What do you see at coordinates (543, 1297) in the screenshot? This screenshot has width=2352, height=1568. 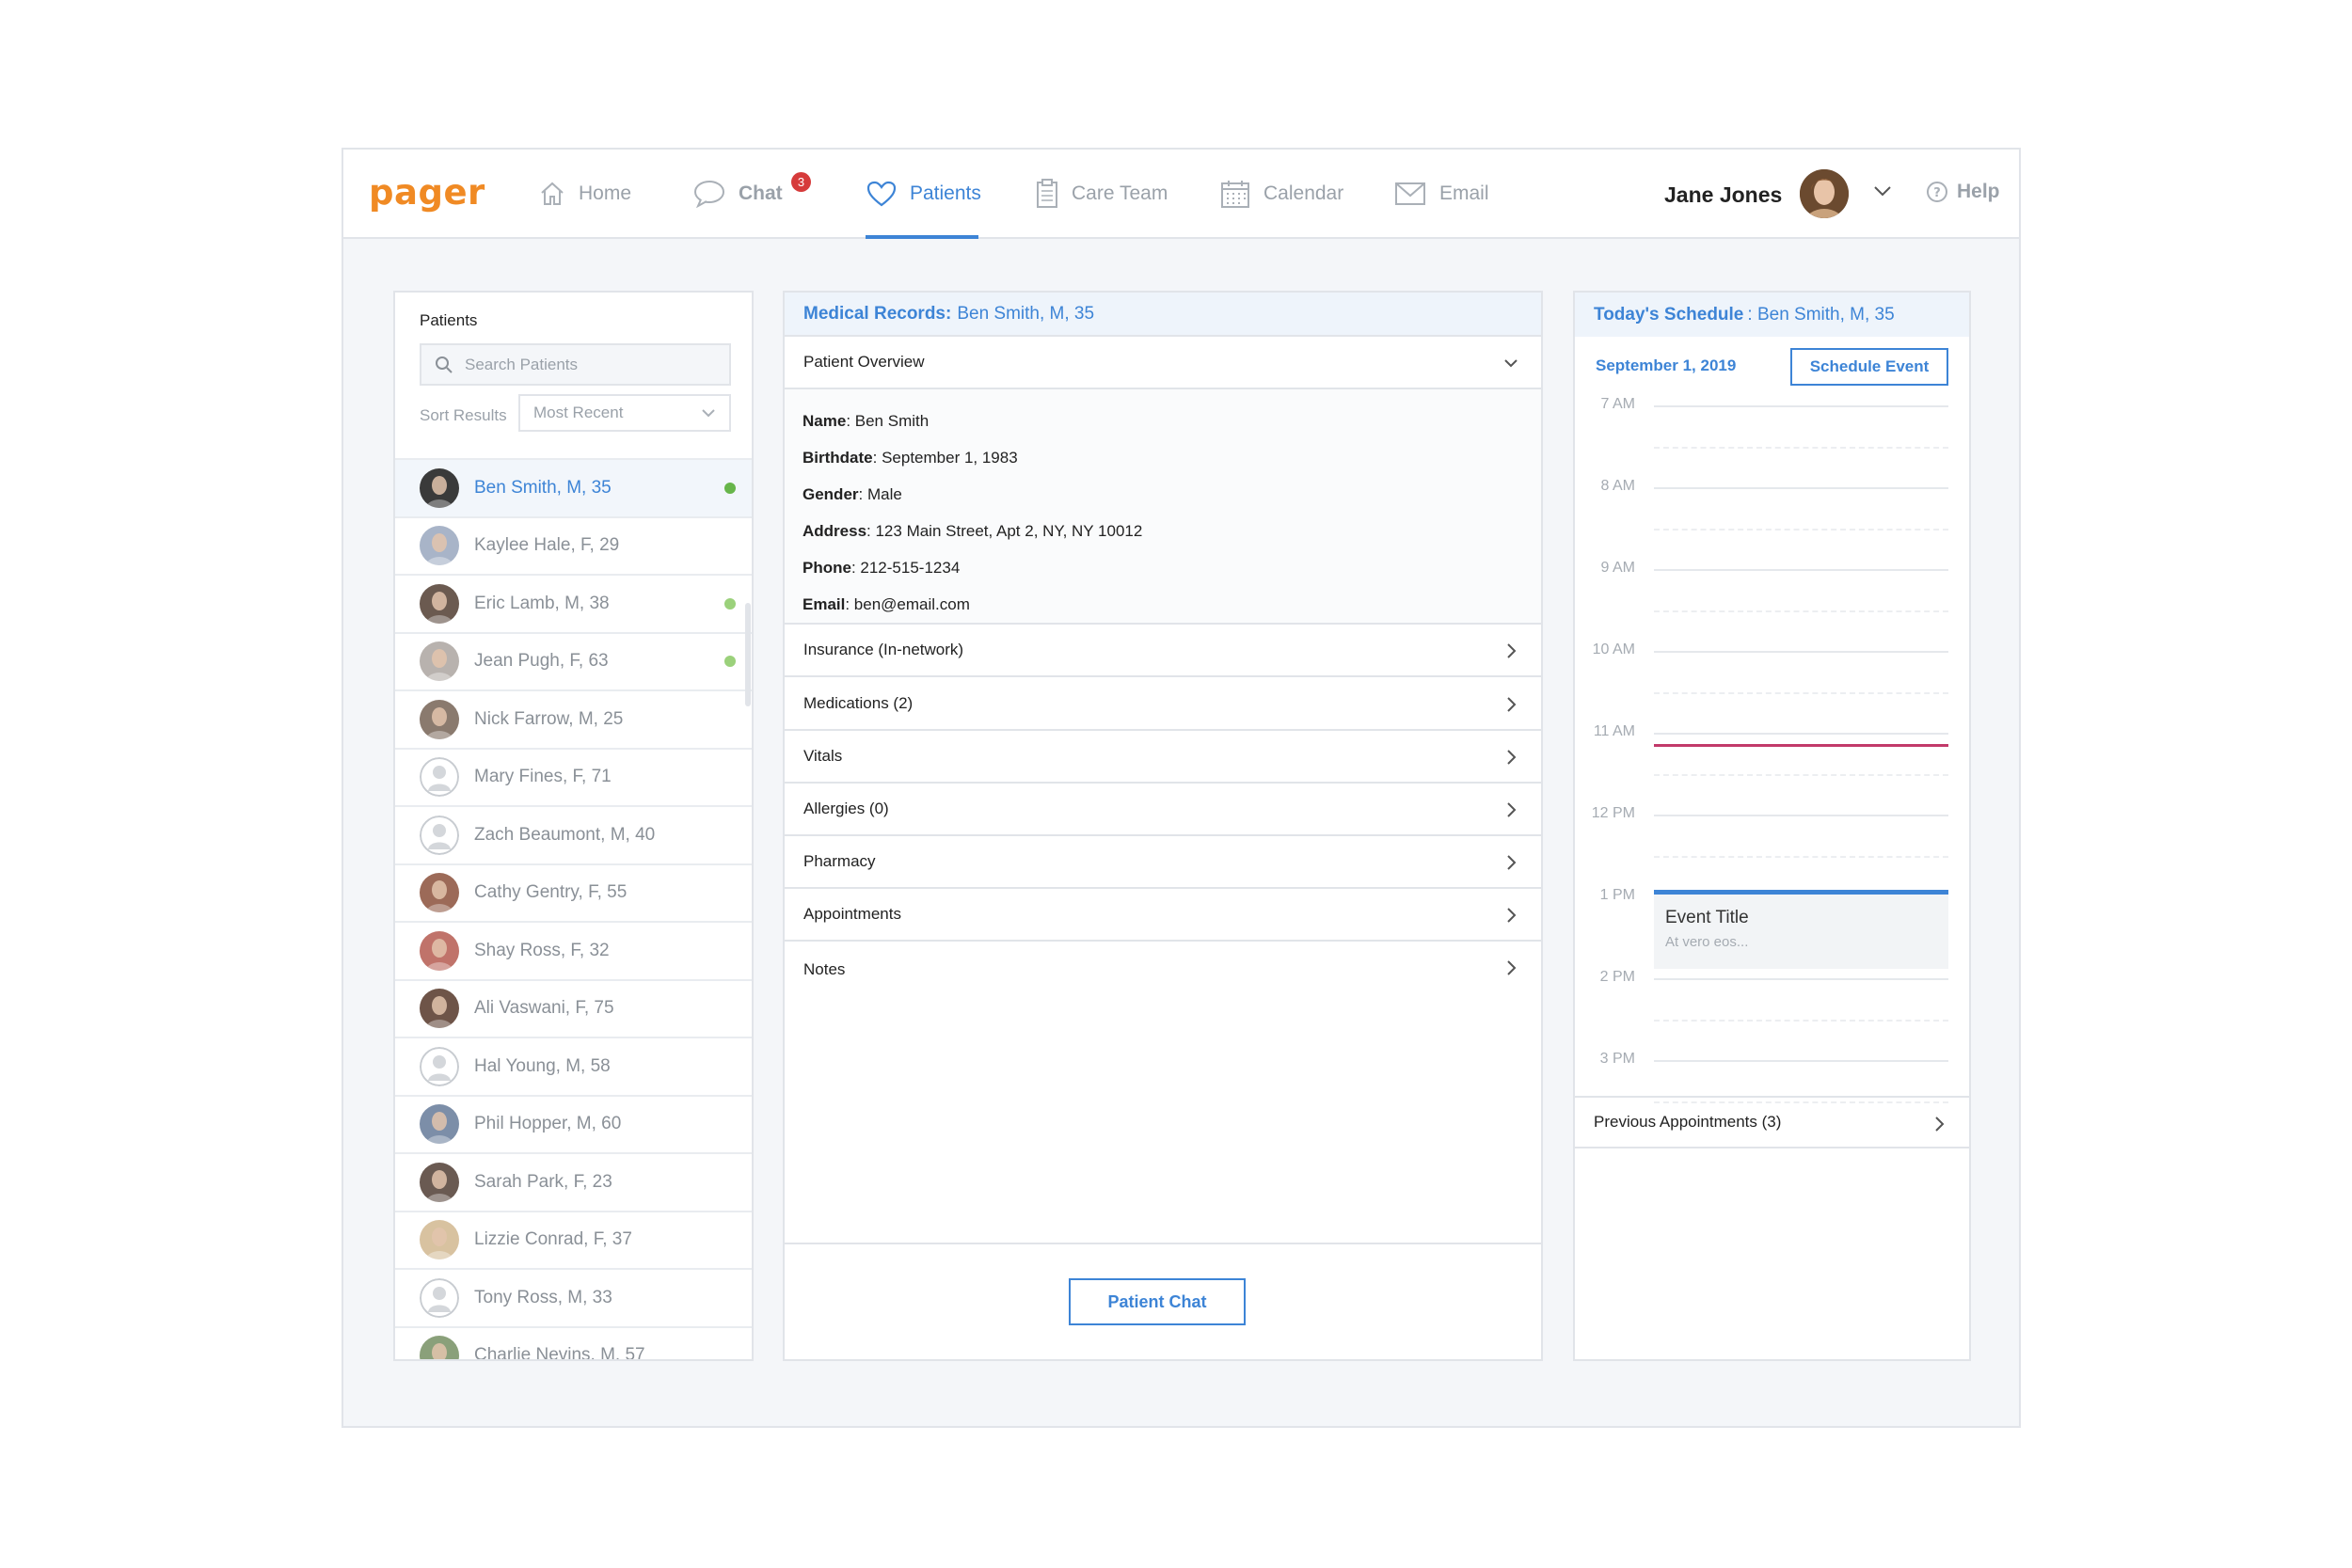 I see `patient-name: Tony Ross, M, 33` at bounding box center [543, 1297].